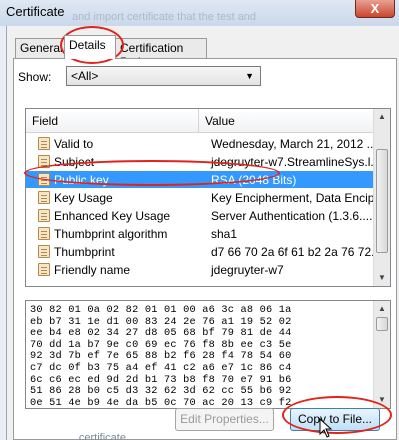  What do you see at coordinates (204, 121) in the screenshot?
I see `list-header: Field Value` at bounding box center [204, 121].